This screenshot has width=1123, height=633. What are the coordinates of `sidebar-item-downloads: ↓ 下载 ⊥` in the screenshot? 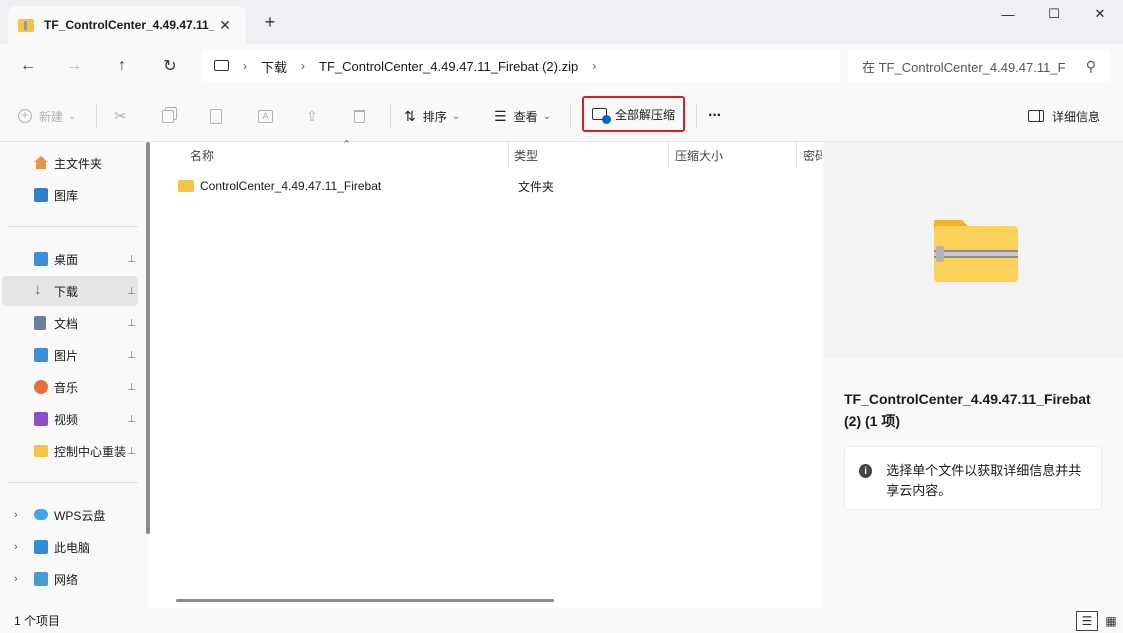 It's located at (70, 291).